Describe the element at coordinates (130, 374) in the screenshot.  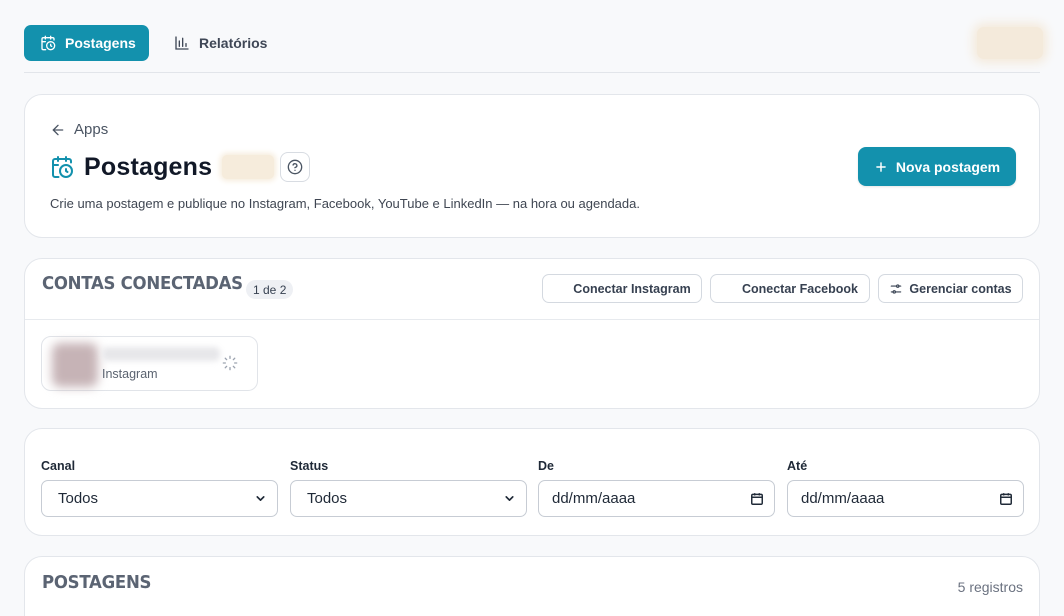
I see `account-platform: Instagram` at that location.